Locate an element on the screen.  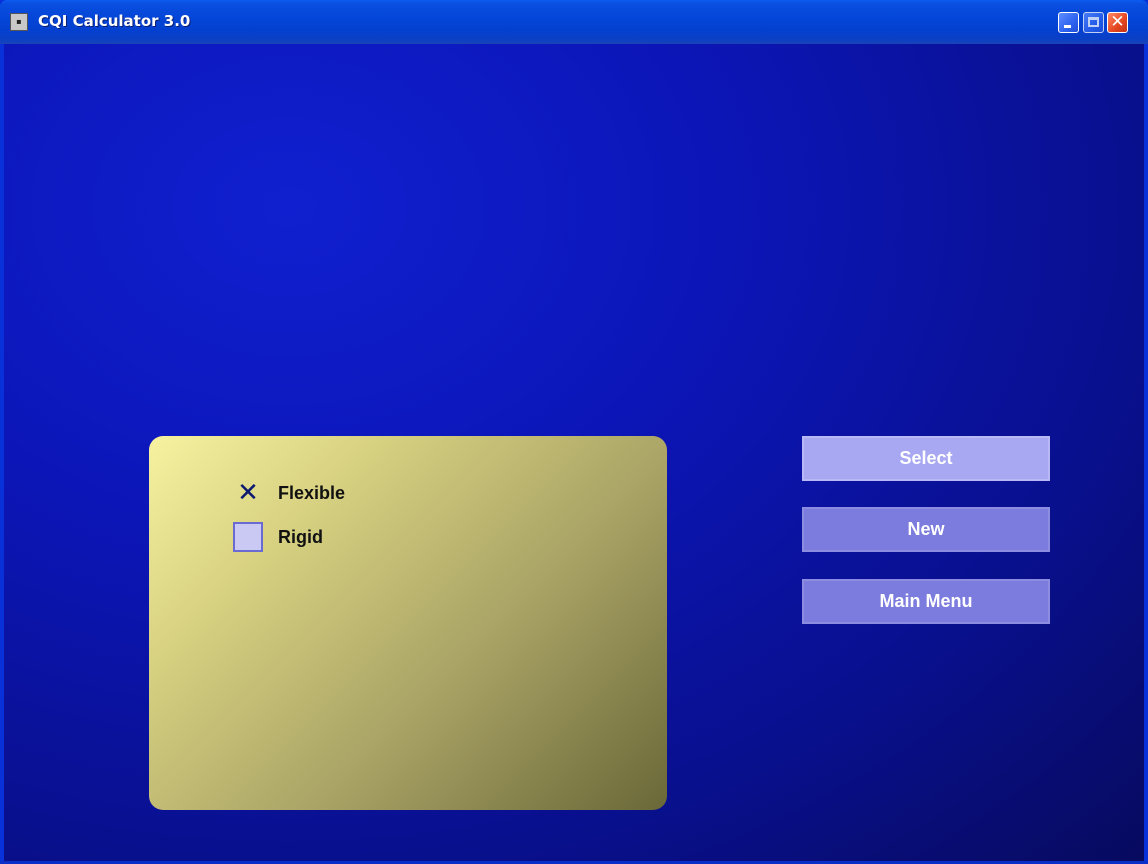
app-icon: ▪ is located at coordinates (19, 22).